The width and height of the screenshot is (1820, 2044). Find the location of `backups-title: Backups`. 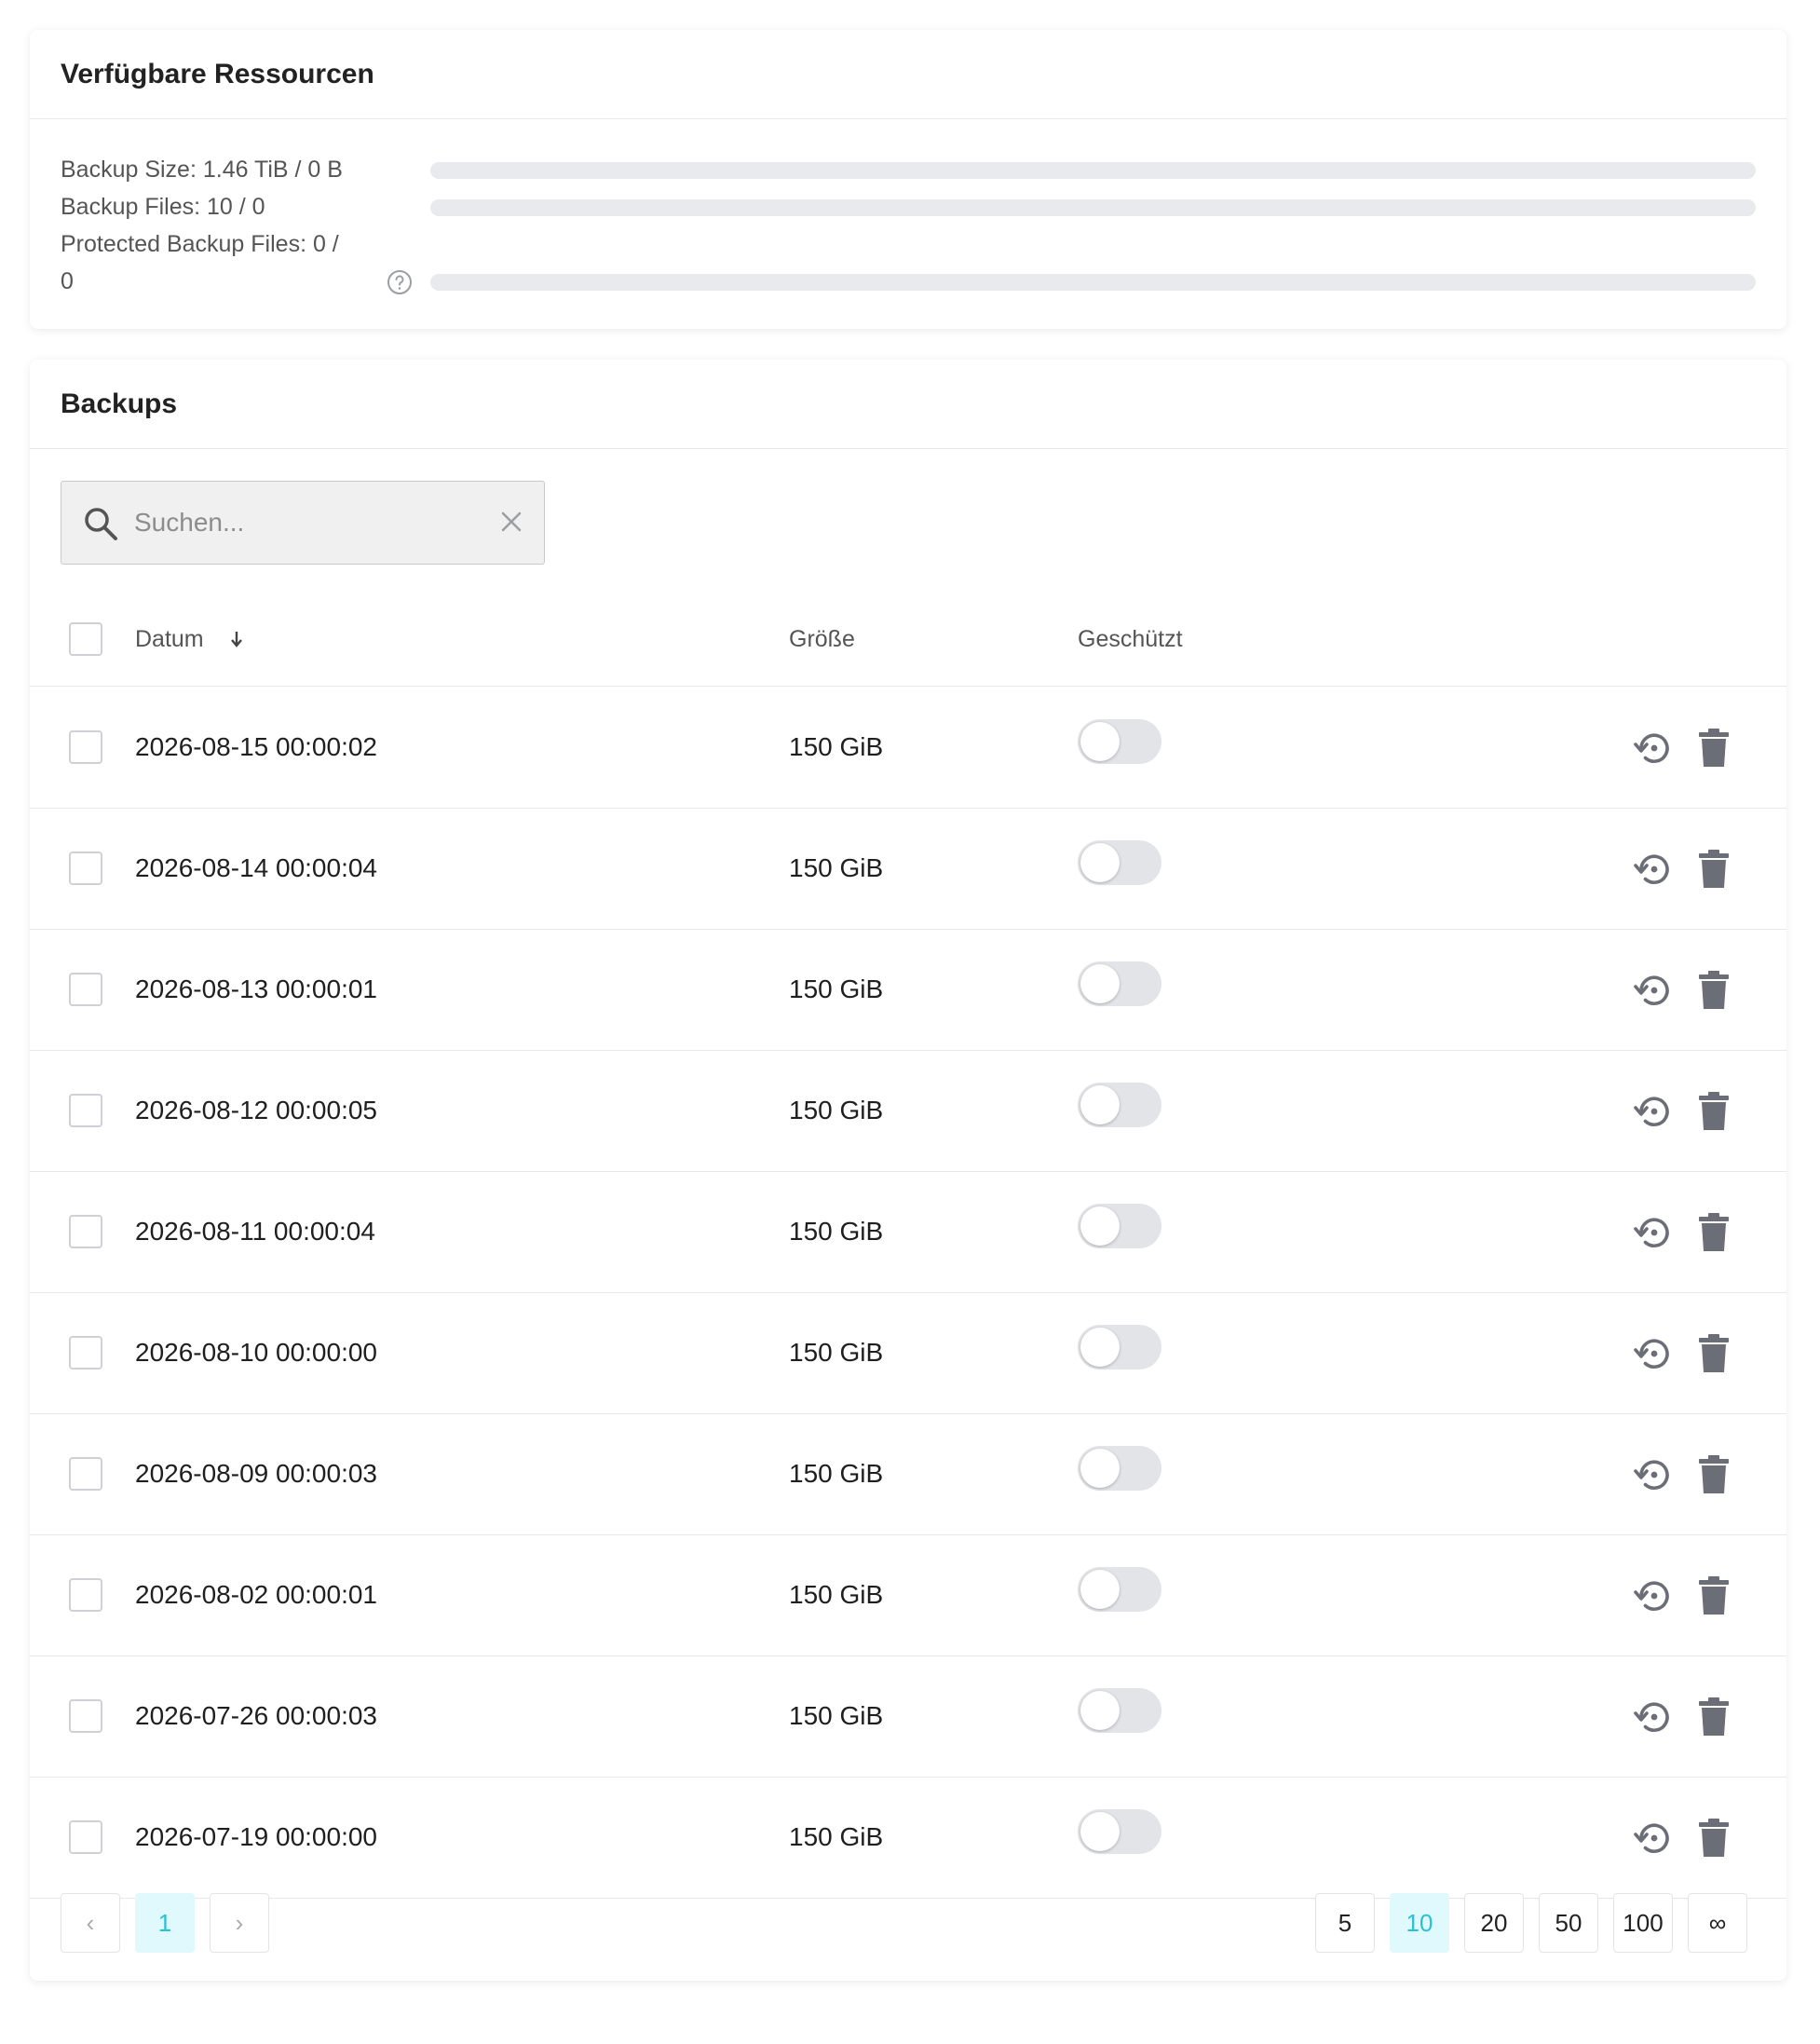

backups-title: Backups is located at coordinates (908, 404).